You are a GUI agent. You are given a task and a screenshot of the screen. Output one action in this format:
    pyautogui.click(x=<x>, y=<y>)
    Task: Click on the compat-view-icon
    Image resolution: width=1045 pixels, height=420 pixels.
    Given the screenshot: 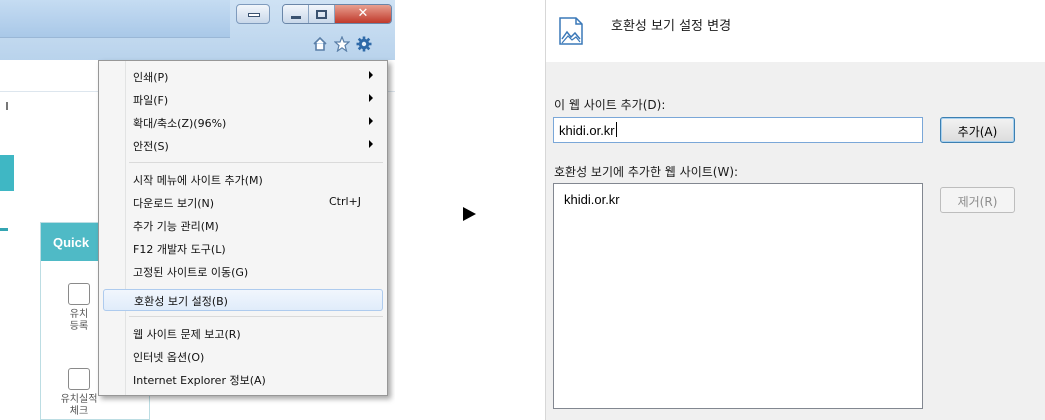 What is the action you would take?
    pyautogui.click(x=571, y=31)
    